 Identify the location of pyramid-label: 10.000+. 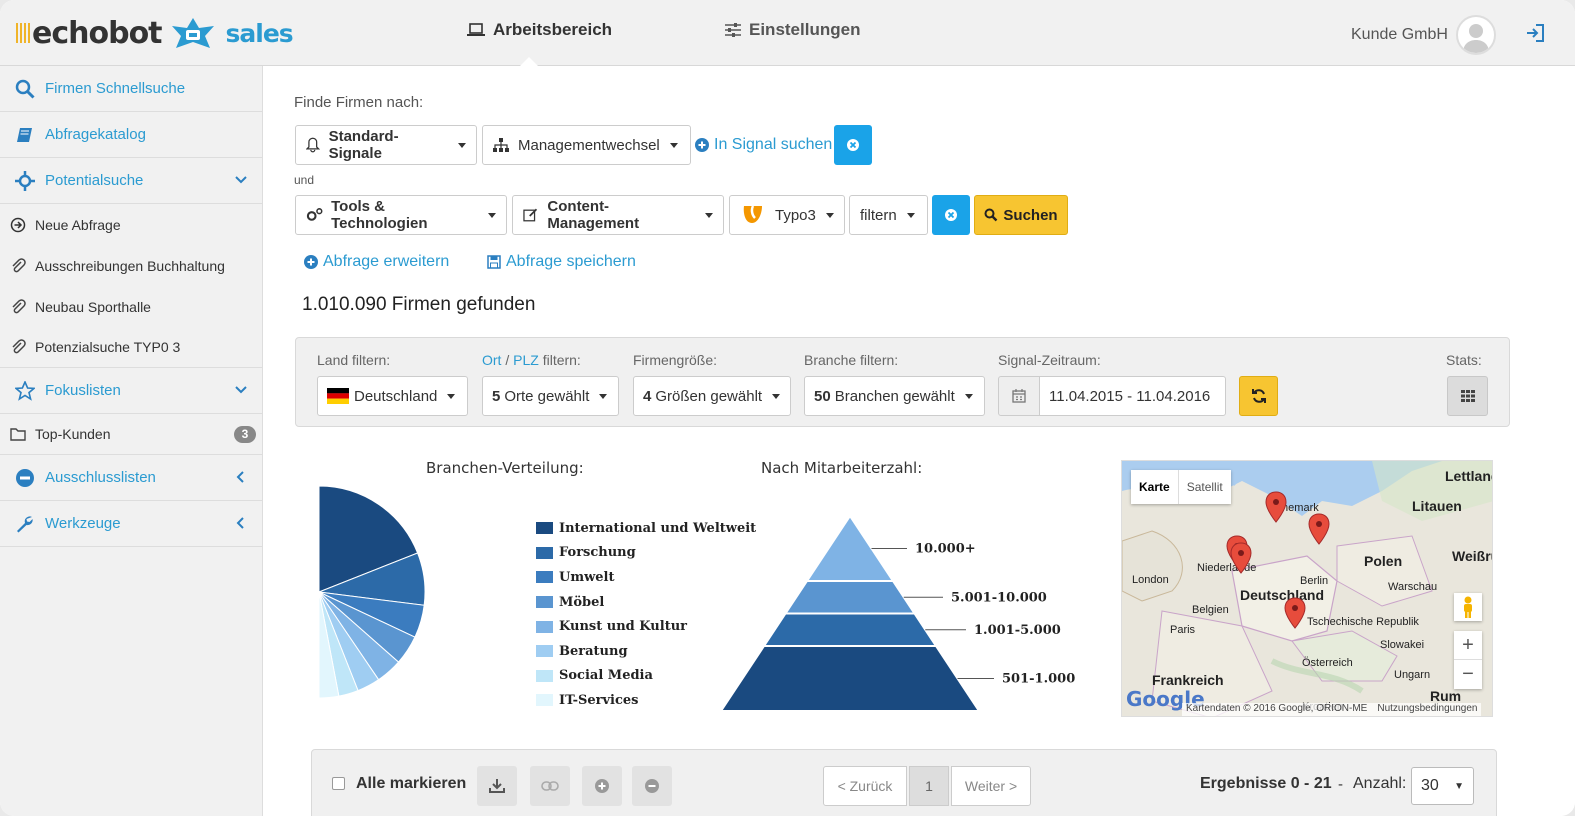
(945, 549).